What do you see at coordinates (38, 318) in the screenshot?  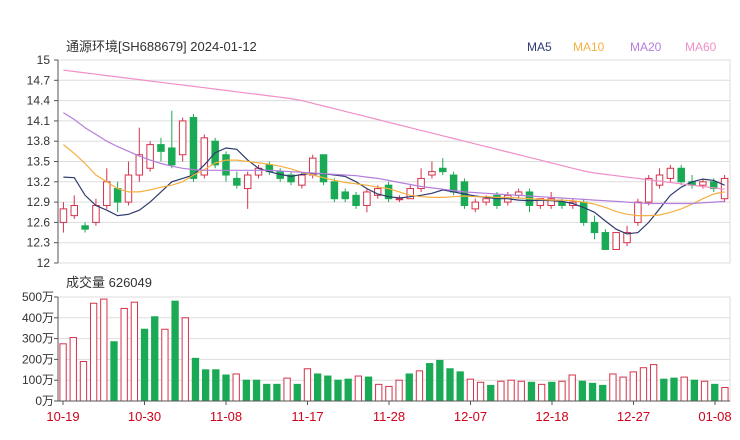 I see `volume-tick-label: 400万` at bounding box center [38, 318].